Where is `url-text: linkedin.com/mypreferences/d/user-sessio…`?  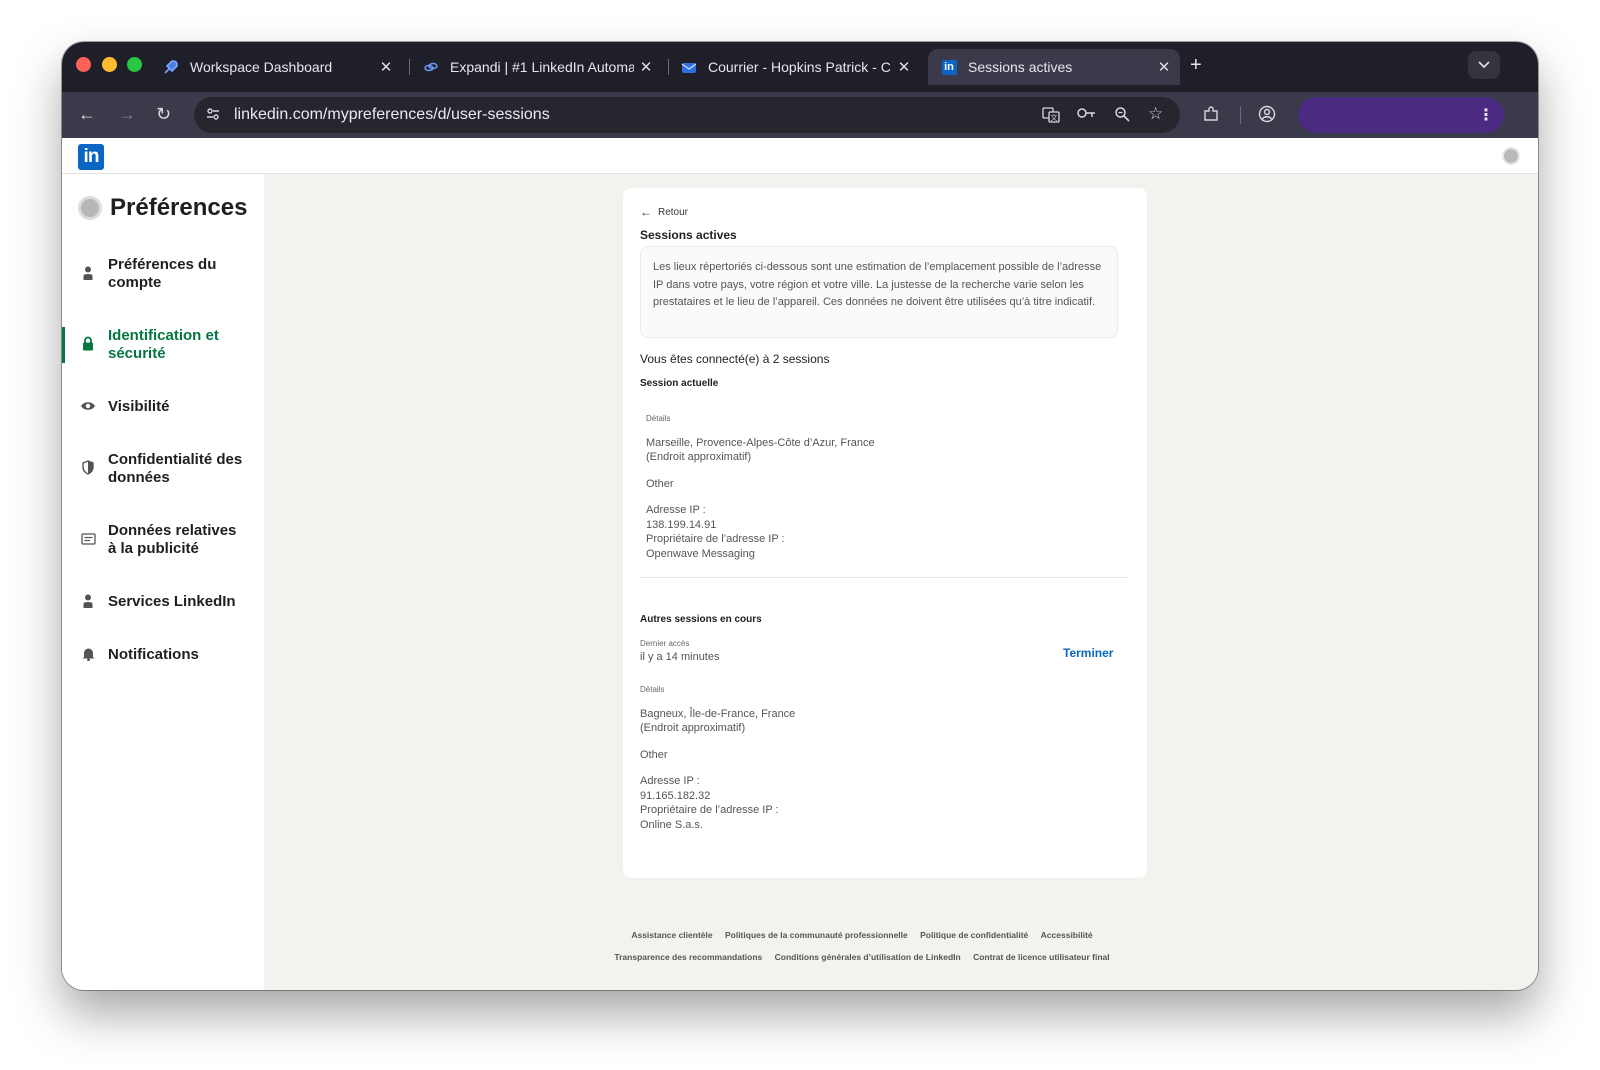
url-text: linkedin.com/mypreferences/d/user-sessio… is located at coordinates (392, 115).